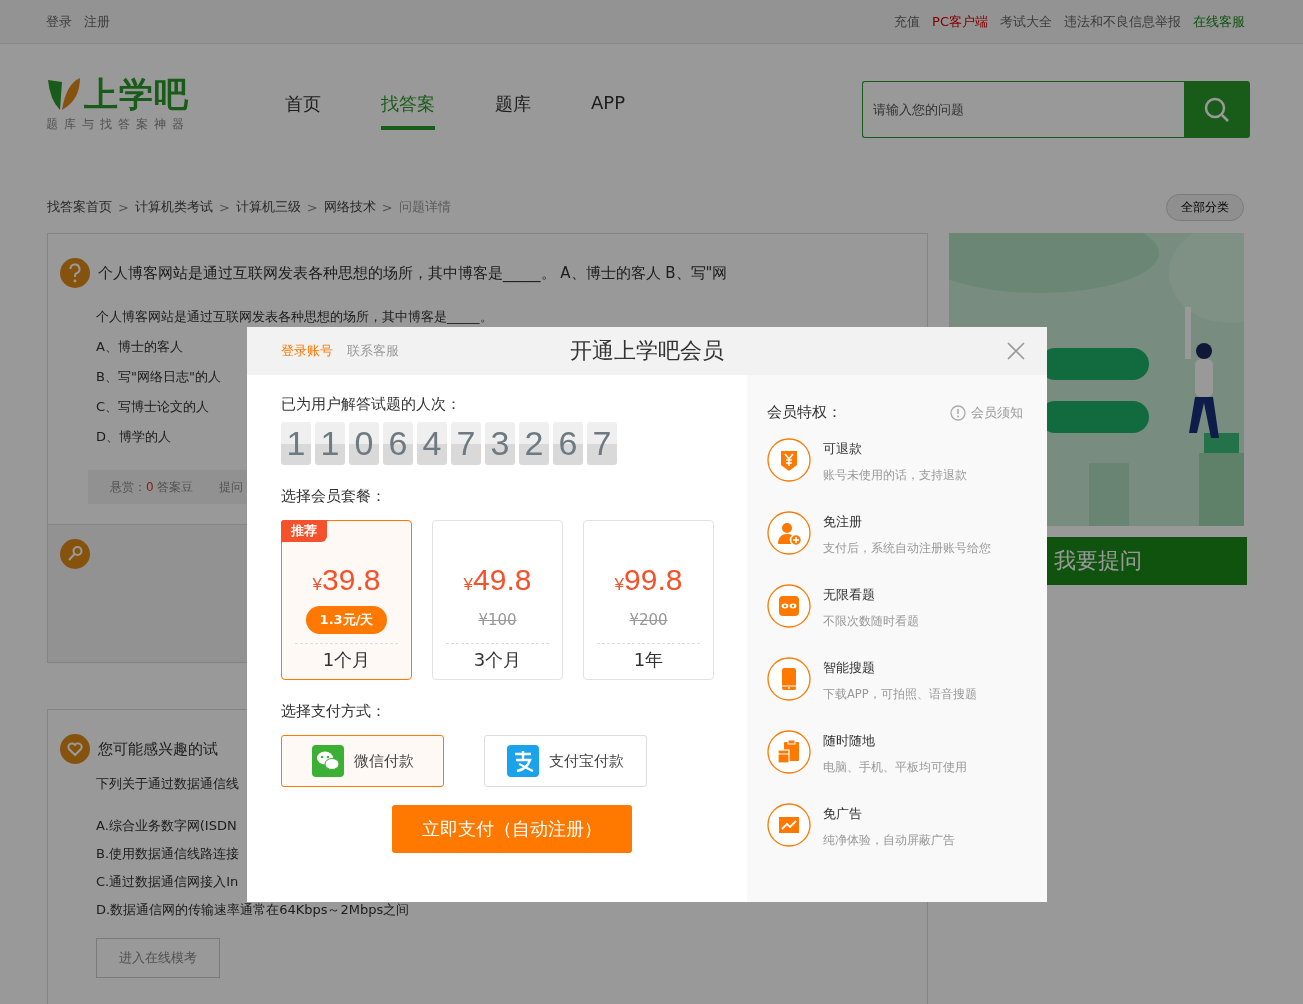  I want to click on tablet-icon, so click(789, 679).